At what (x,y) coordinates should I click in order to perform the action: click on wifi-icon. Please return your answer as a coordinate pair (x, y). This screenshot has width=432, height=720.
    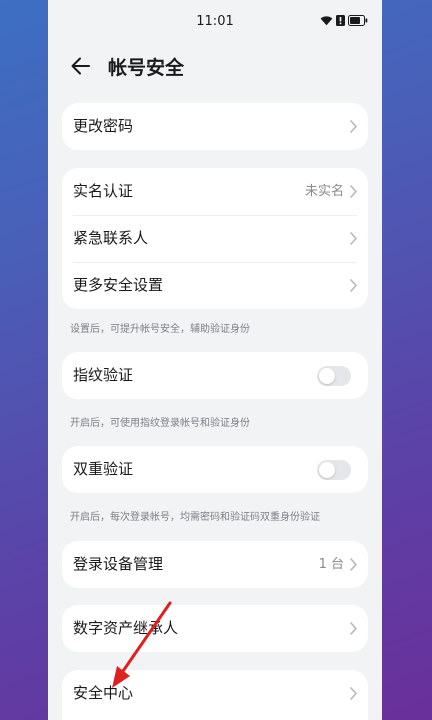
    Looking at the image, I should click on (326, 21).